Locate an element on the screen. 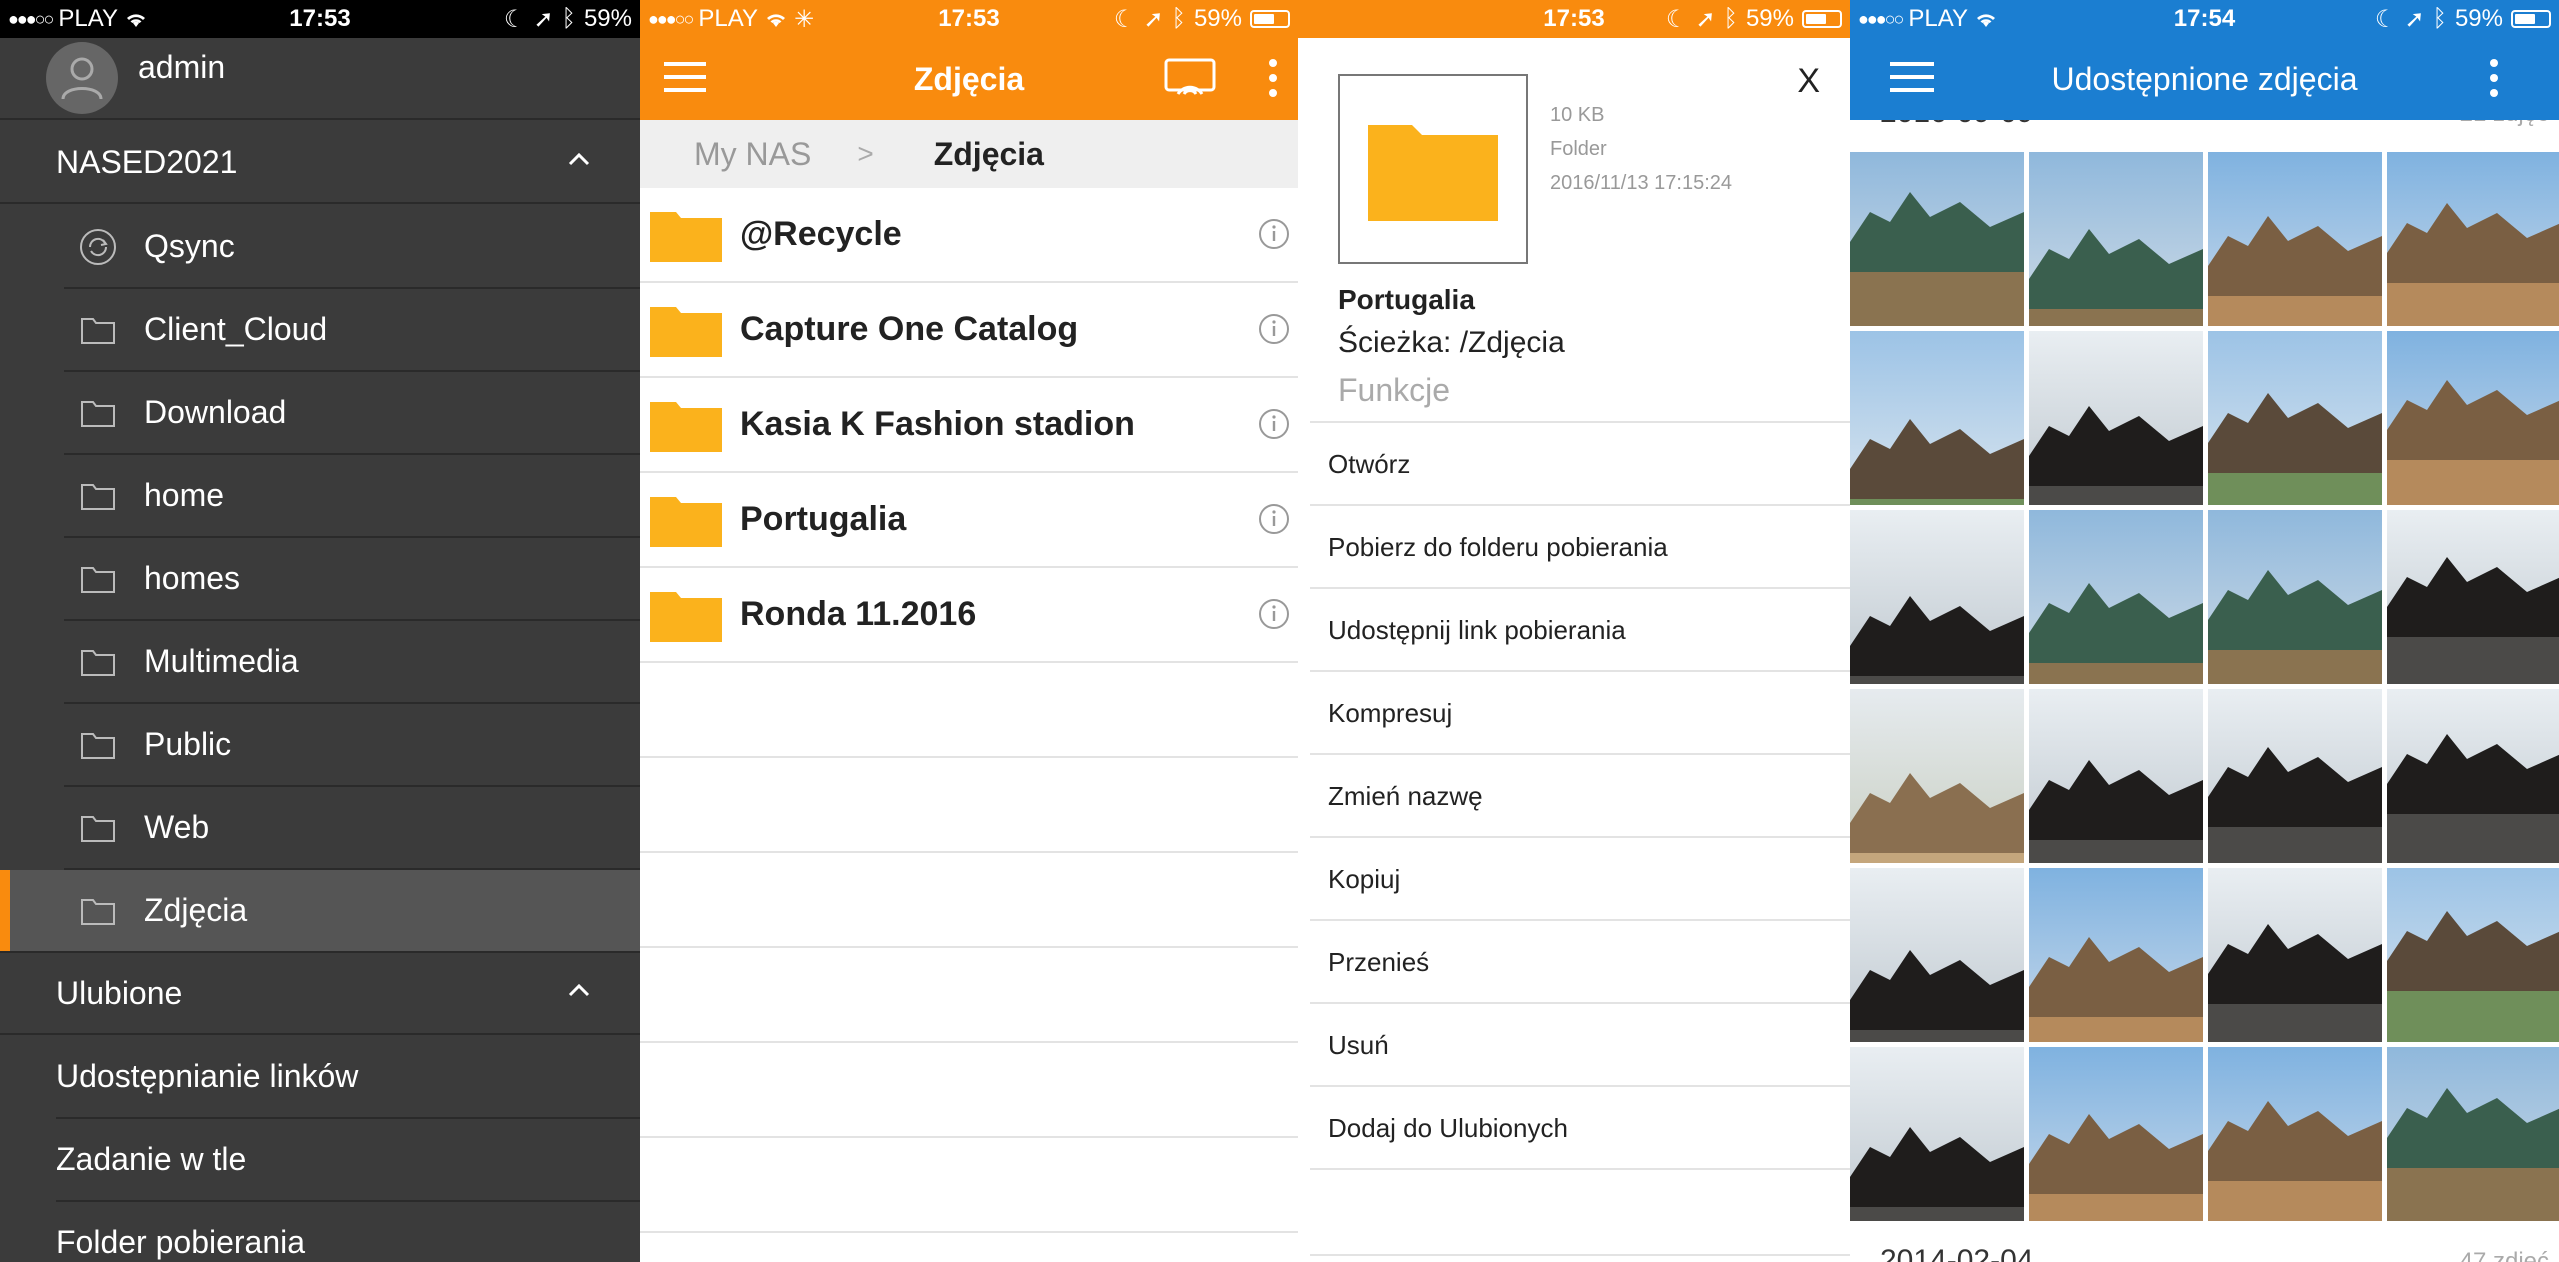 This screenshot has width=2559, height=1262. avatar is located at coordinates (82, 78).